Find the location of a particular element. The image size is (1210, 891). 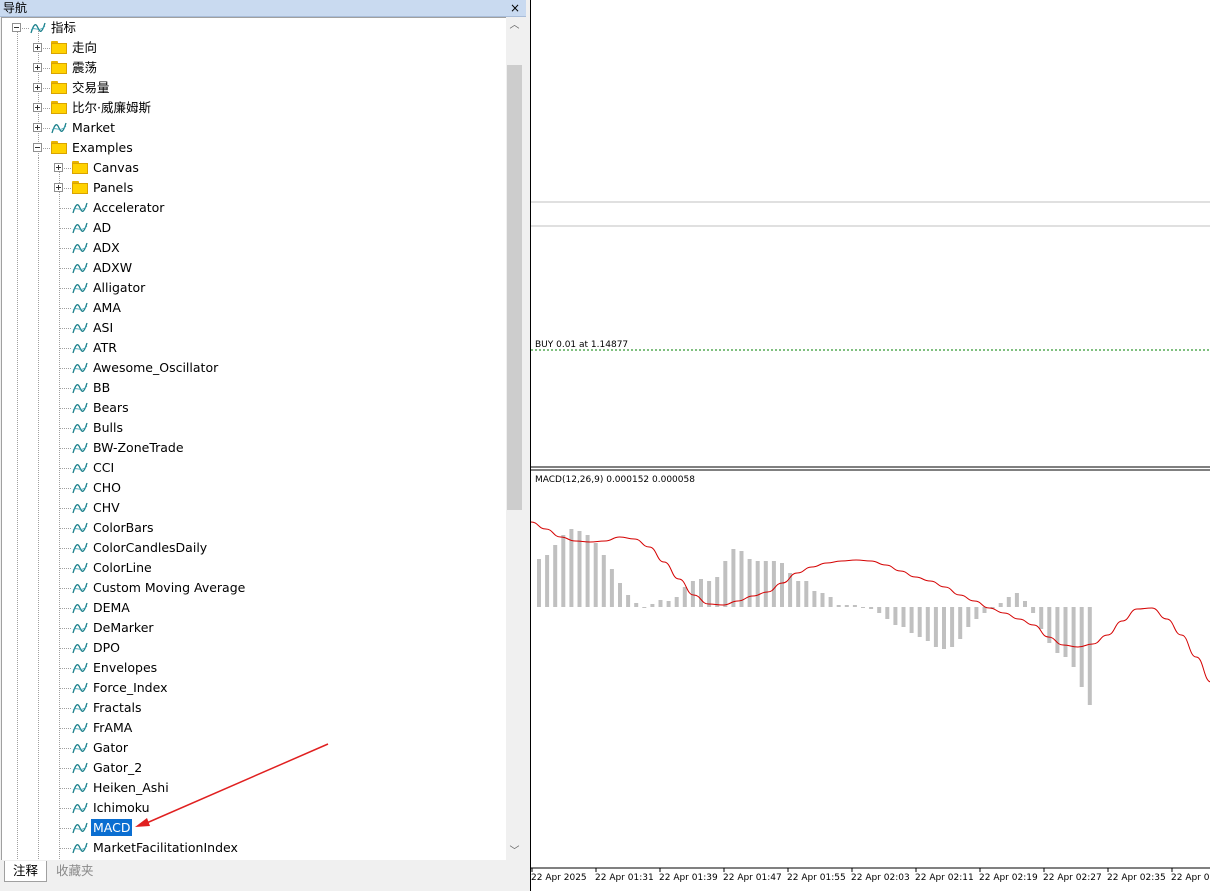

time-label: 22 Apr 01:55 is located at coordinates (816, 878).